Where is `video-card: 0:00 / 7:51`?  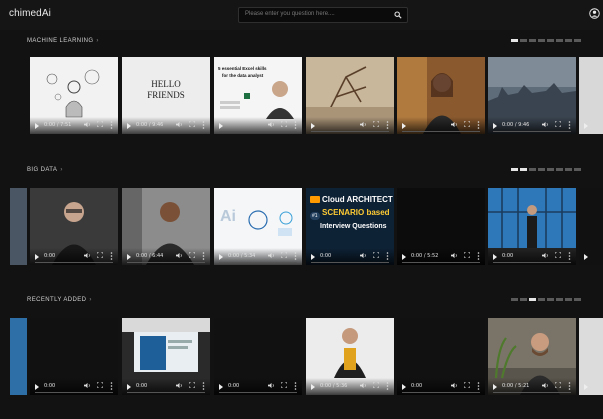
video-card: 0:00 / 7:51 is located at coordinates (74, 95).